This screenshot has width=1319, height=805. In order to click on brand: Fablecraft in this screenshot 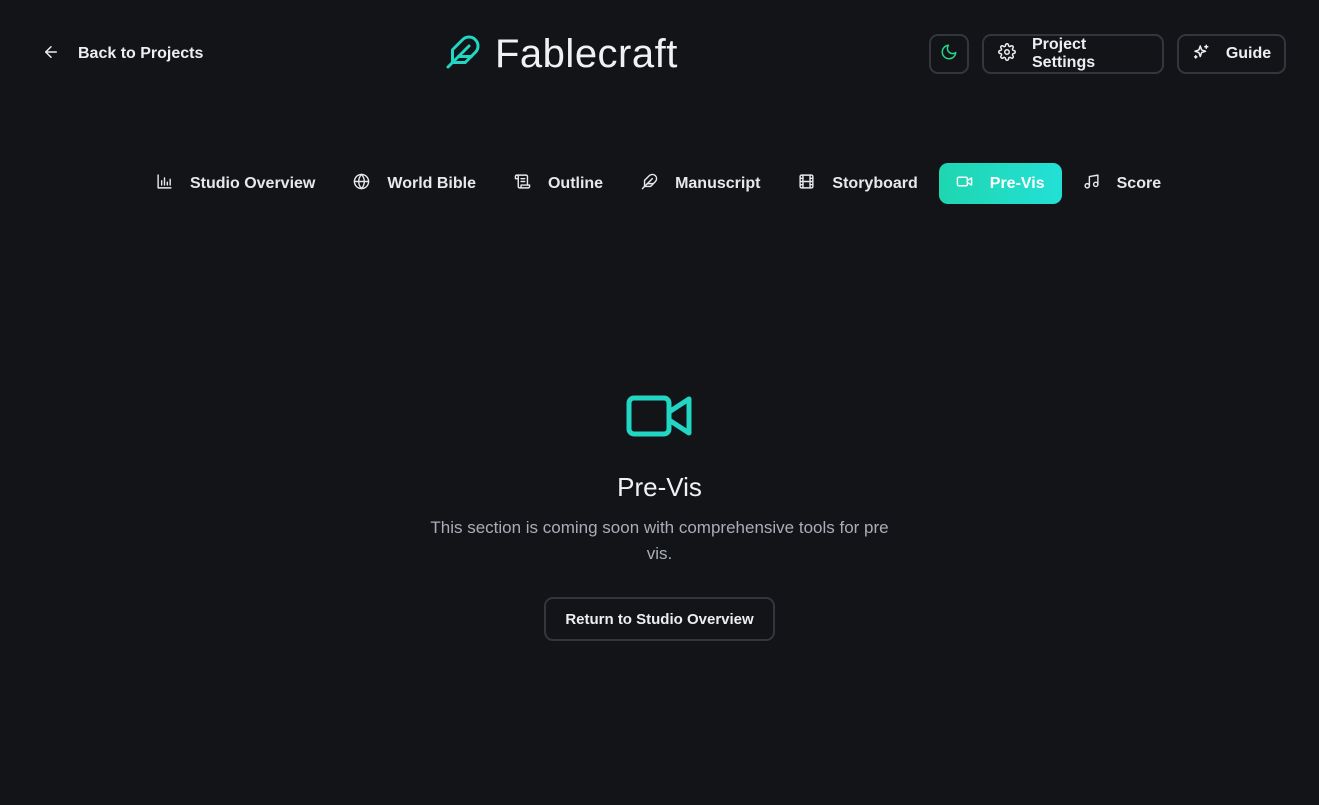, I will do `click(561, 54)`.